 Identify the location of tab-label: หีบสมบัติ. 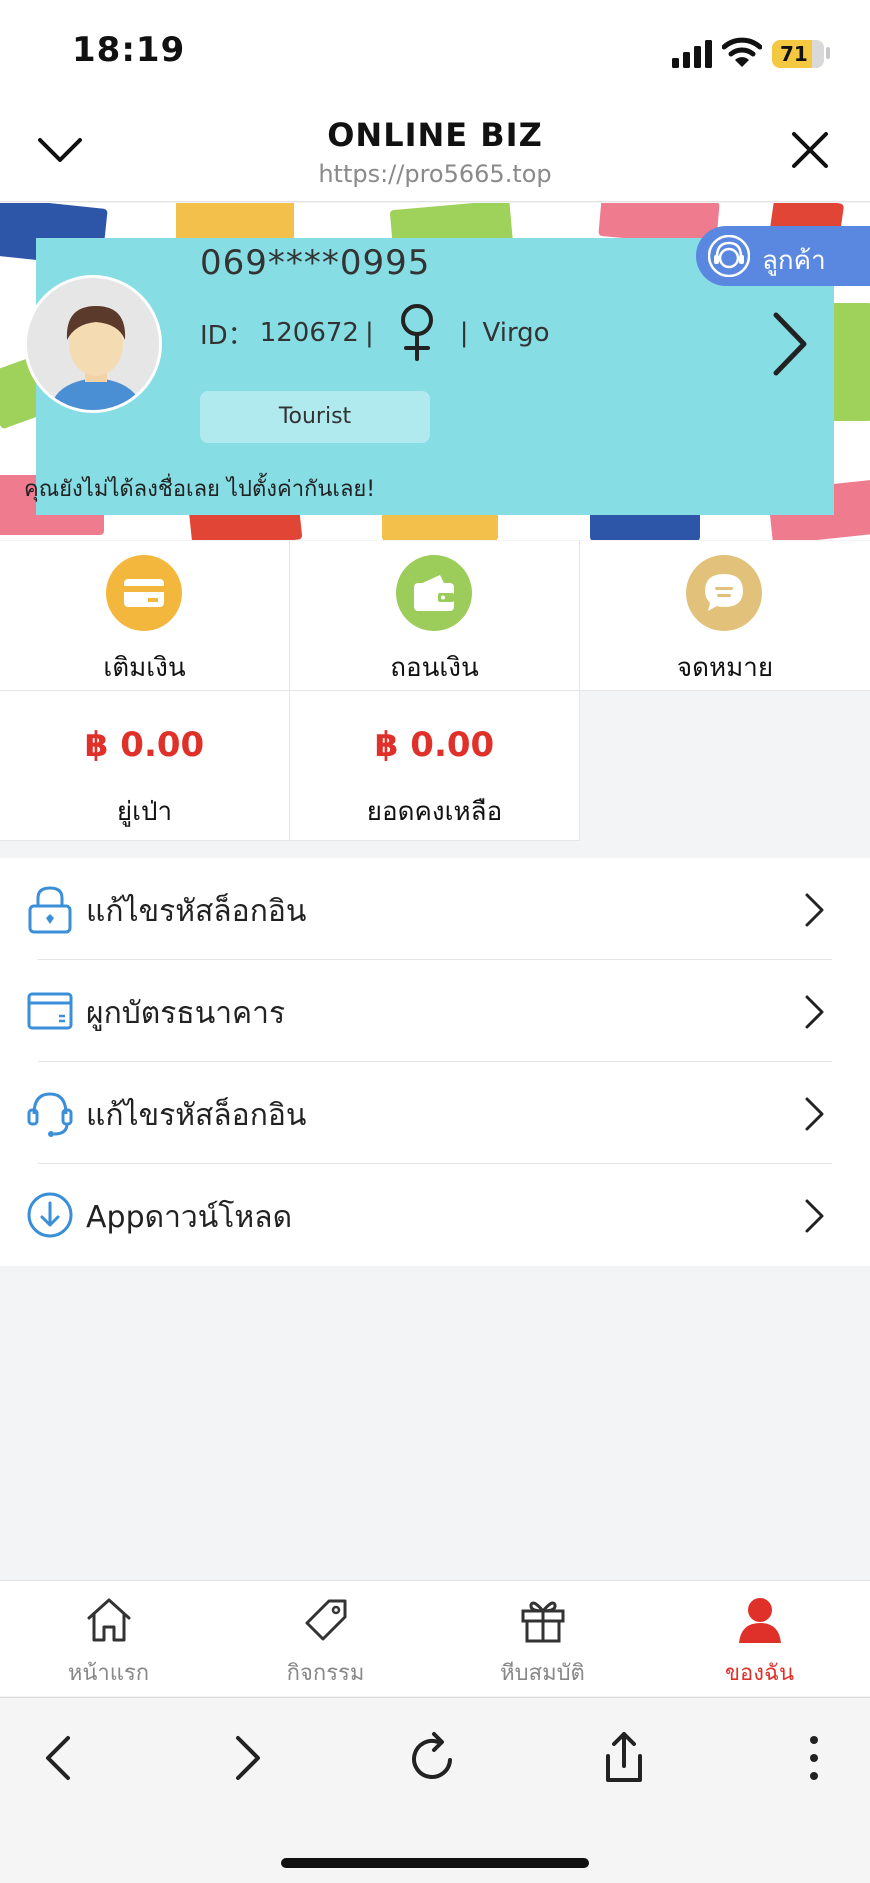
(542, 1673).